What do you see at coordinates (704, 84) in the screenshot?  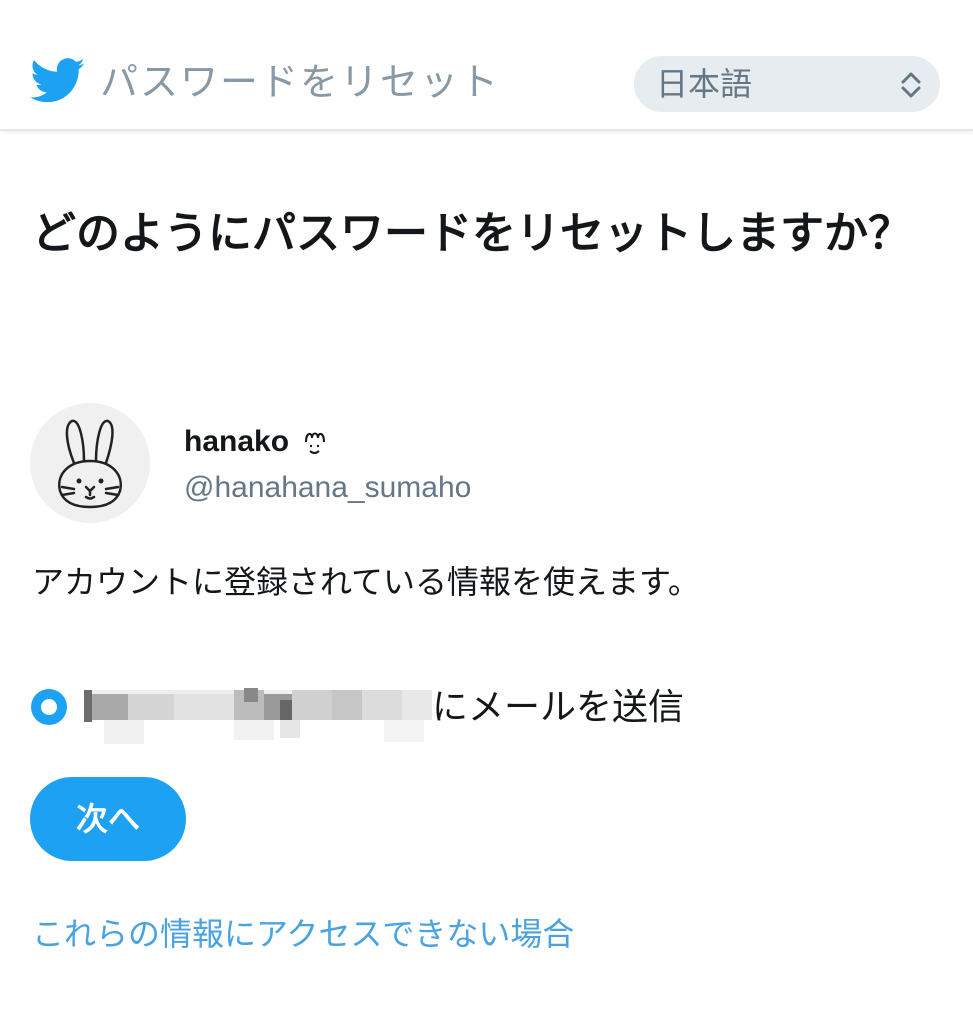 I see `language-selected-value: 日本語` at bounding box center [704, 84].